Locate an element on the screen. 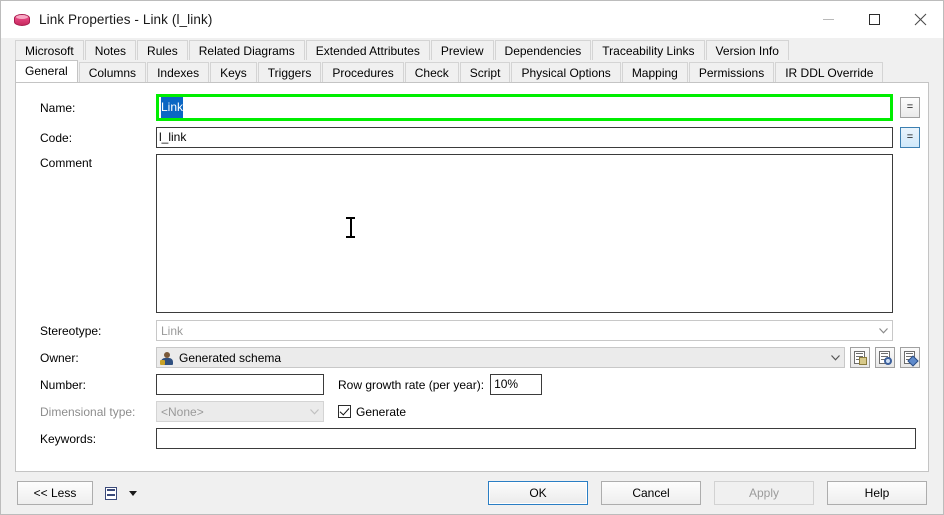  keywords-input is located at coordinates (536, 438).